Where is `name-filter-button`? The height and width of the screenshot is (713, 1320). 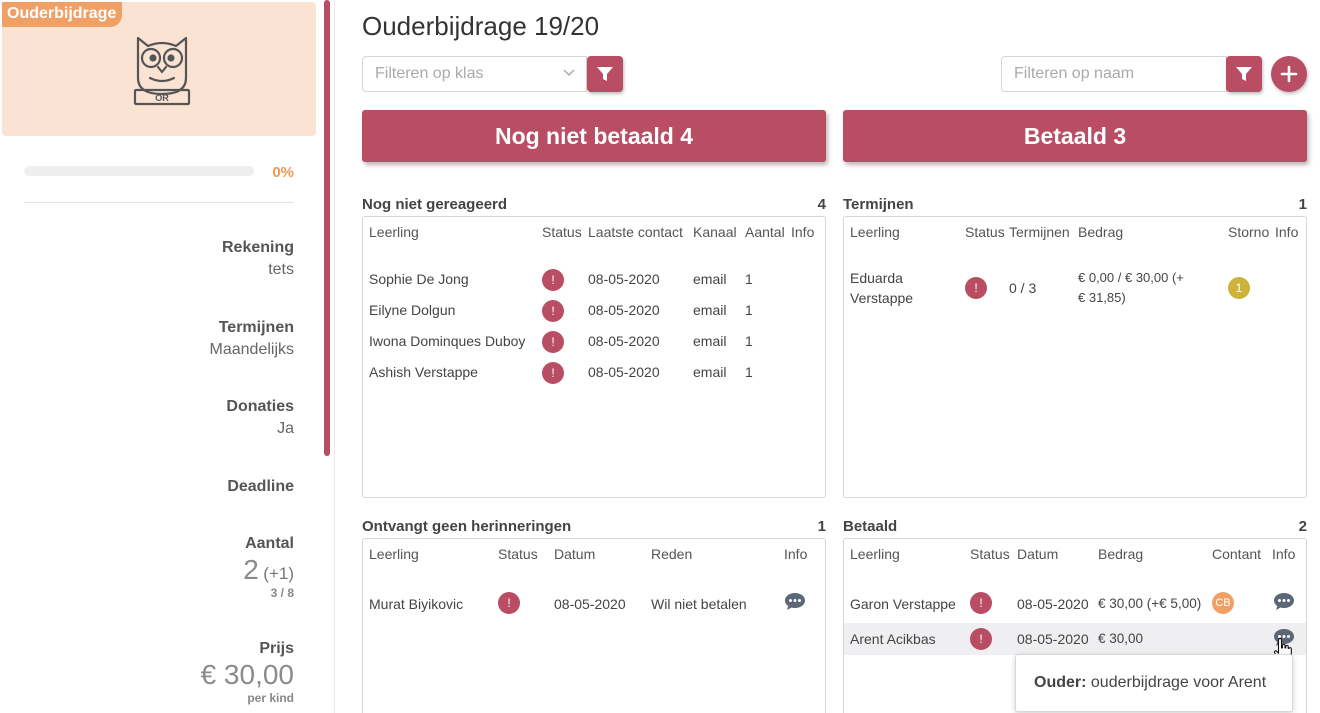
name-filter-button is located at coordinates (1244, 74).